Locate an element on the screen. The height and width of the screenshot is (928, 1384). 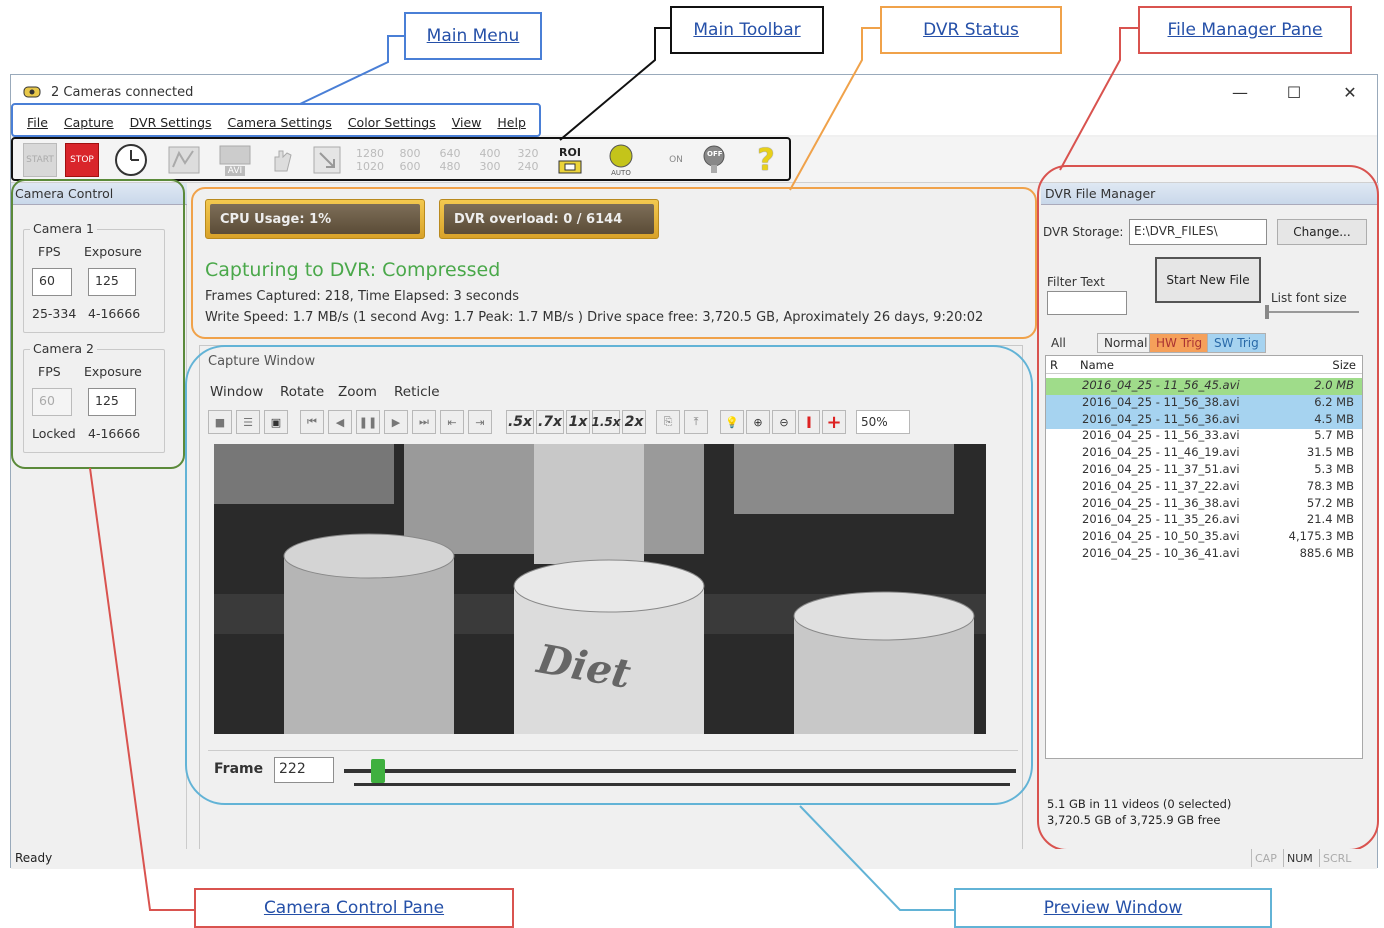
main-menu-highlight is located at coordinates (276, 120).